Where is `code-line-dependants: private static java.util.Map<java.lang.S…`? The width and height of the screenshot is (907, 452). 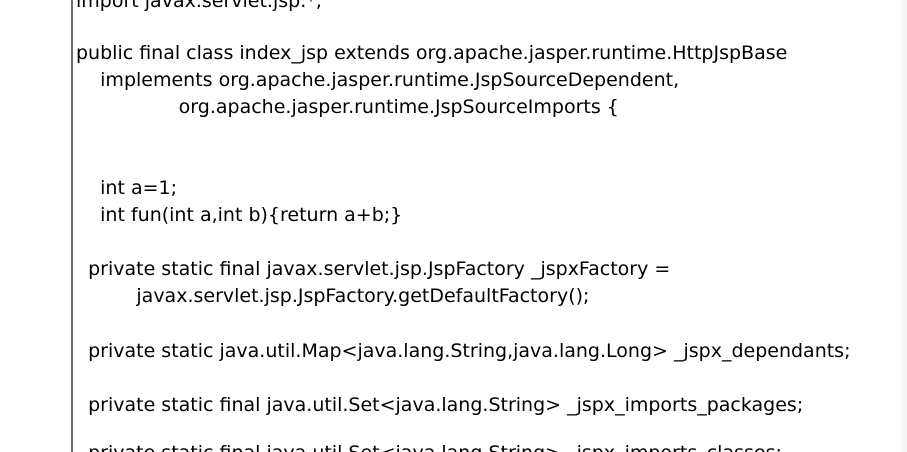 code-line-dependants: private static java.util.Map<java.lang.S… is located at coordinates (463, 351).